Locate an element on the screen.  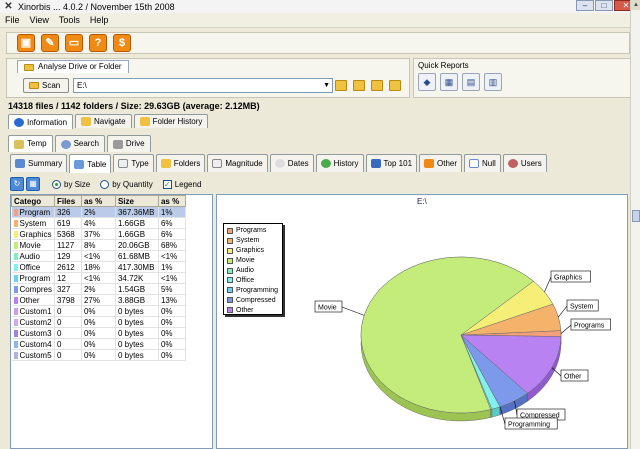
table-row: Movie 1127 8% 20.06GB 68% is located at coordinates (98, 245).